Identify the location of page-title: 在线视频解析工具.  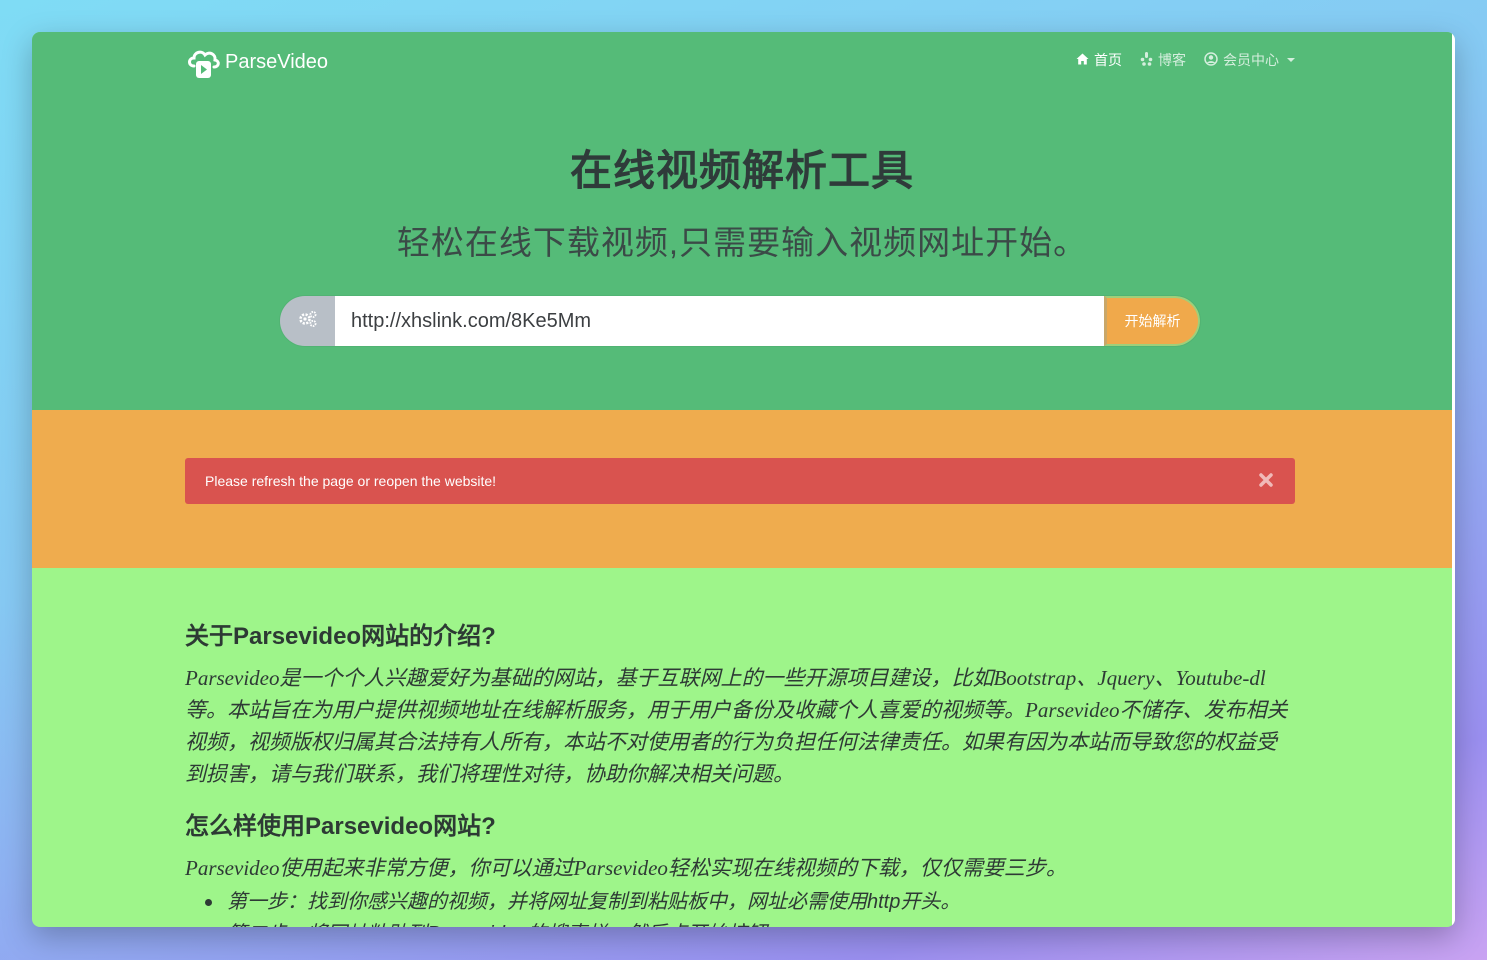
(742, 167).